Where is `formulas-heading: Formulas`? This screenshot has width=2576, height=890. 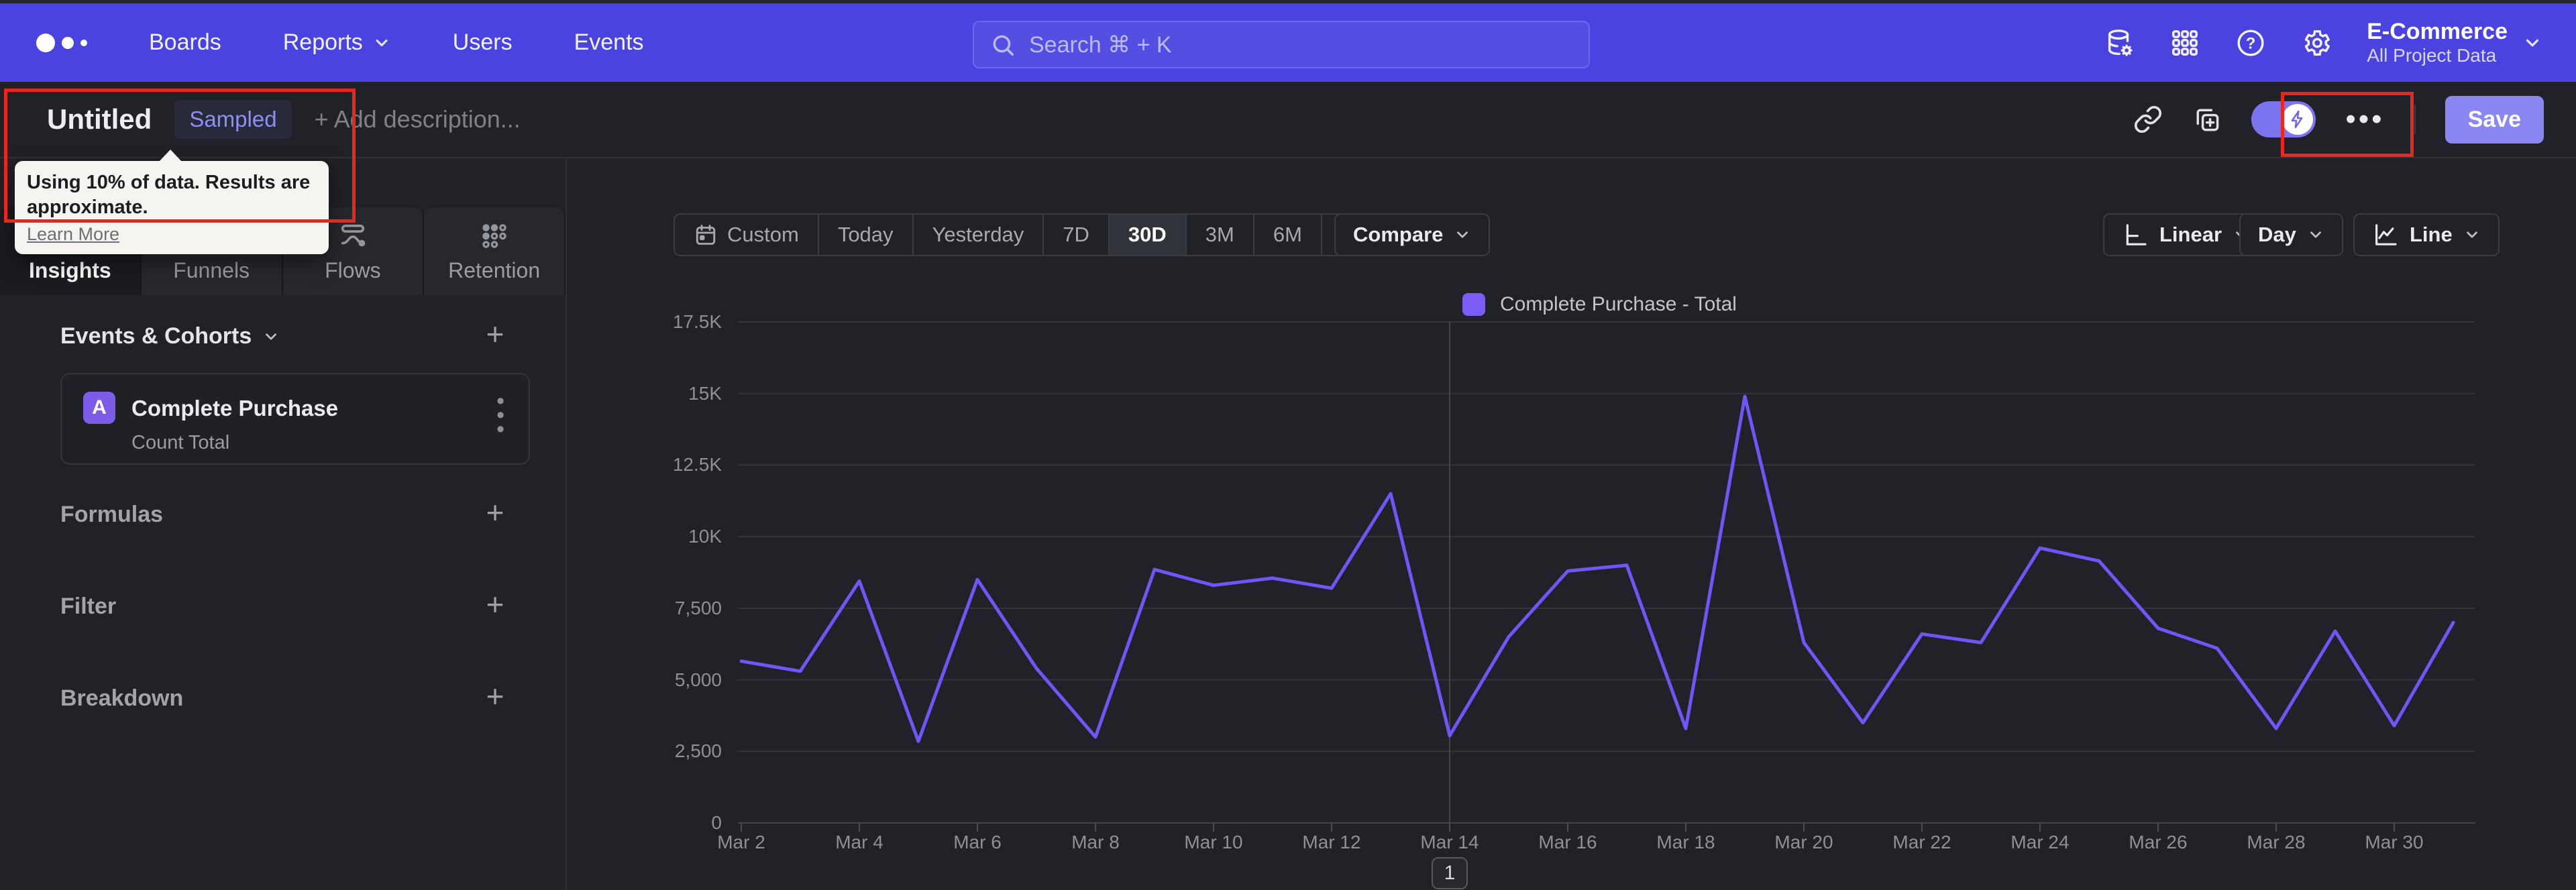 formulas-heading: Formulas is located at coordinates (111, 515).